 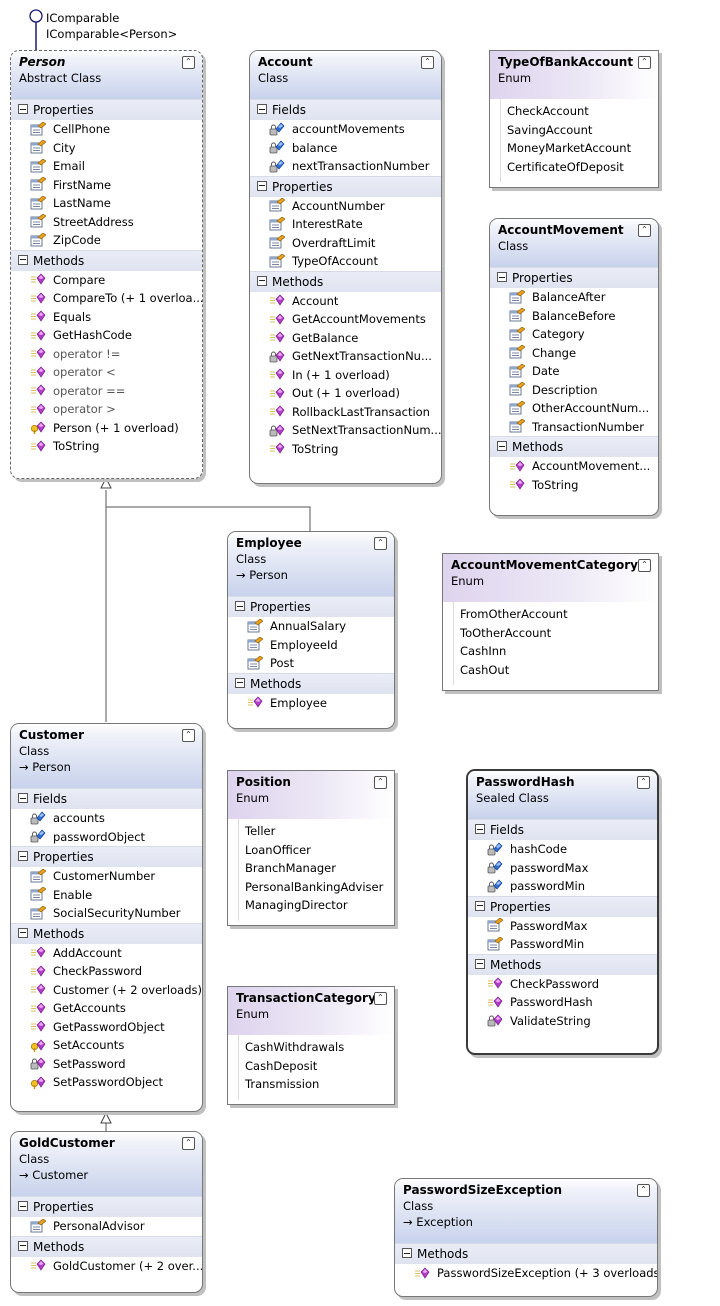 I want to click on member-method: Compare, so click(x=106, y=280).